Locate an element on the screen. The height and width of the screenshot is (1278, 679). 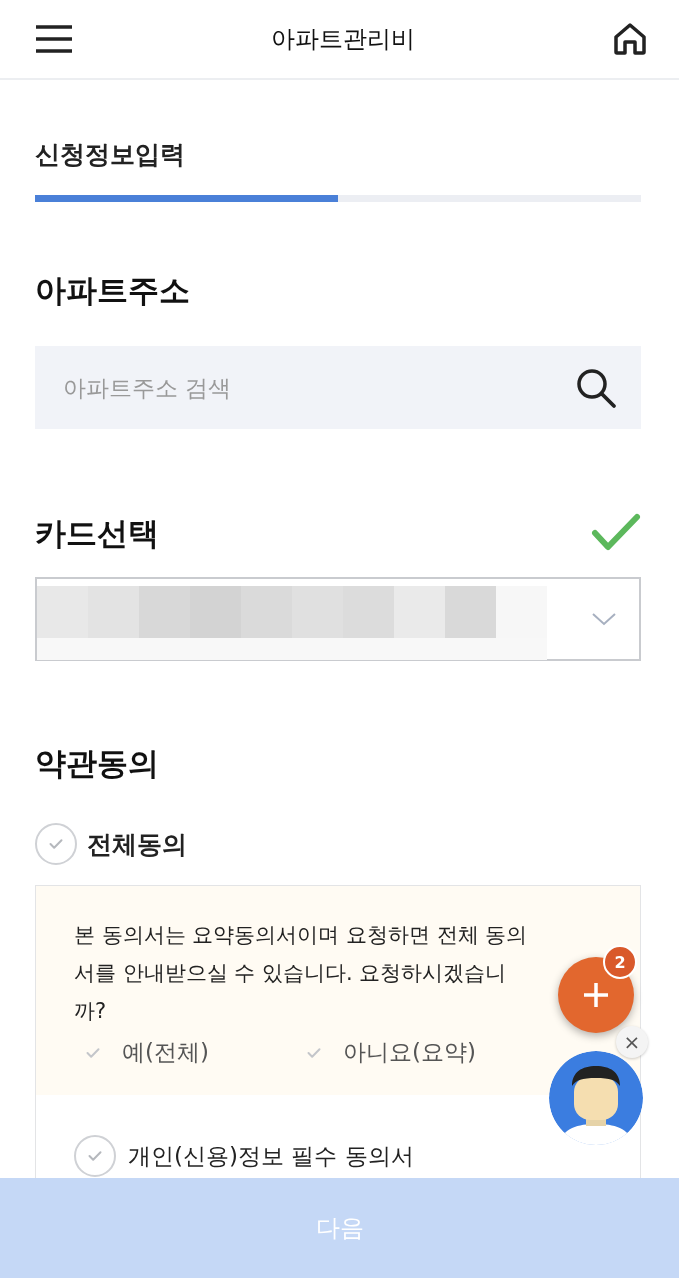
option-button: 아니요(요약) is located at coordinates (388, 1052).